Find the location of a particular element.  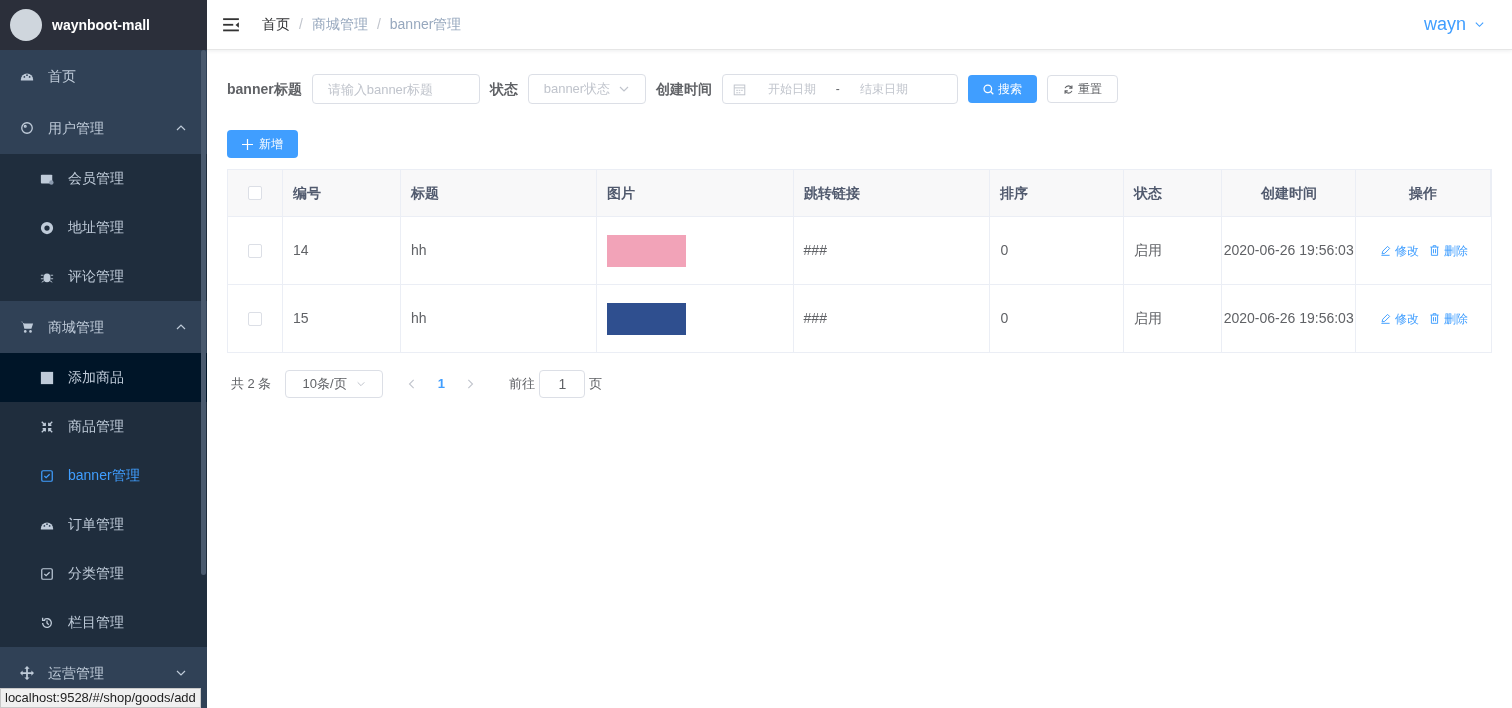

page-size-select: 10条/页 is located at coordinates (334, 384).